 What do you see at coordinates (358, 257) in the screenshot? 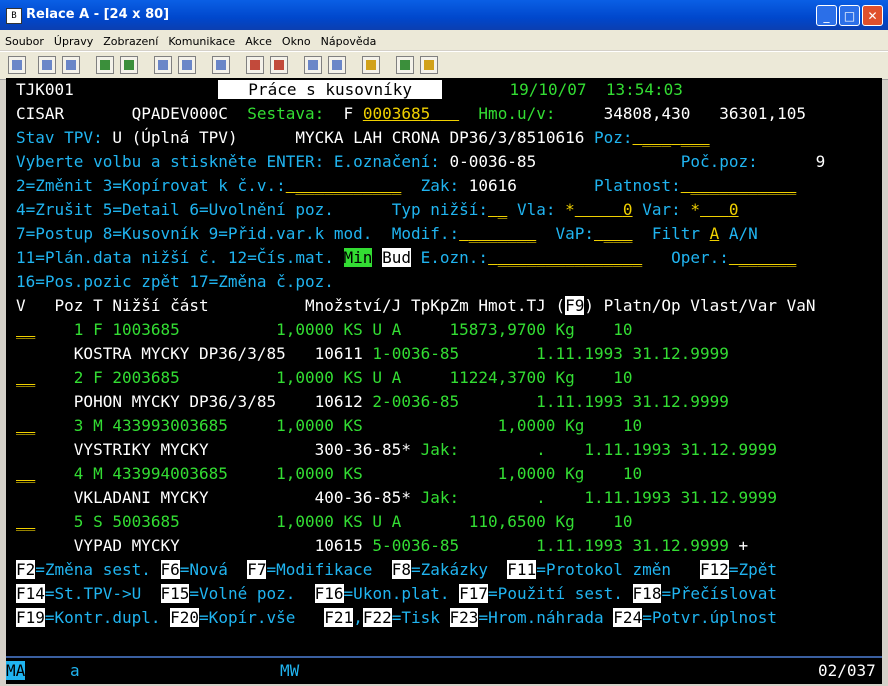
I see `min-button: Min` at bounding box center [358, 257].